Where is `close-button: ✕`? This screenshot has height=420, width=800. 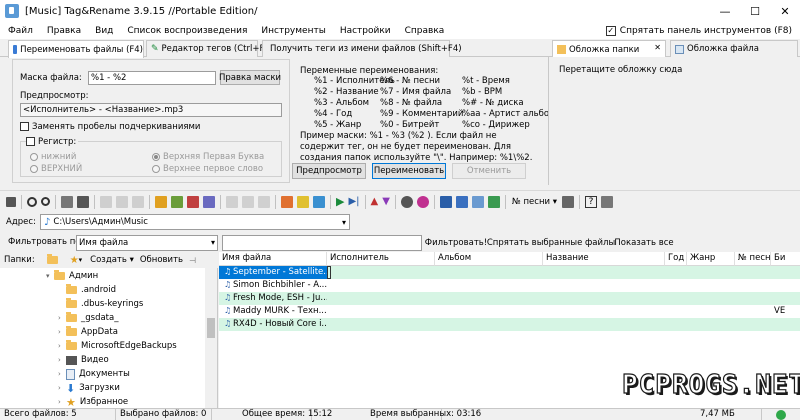 close-button: ✕ is located at coordinates (785, 11).